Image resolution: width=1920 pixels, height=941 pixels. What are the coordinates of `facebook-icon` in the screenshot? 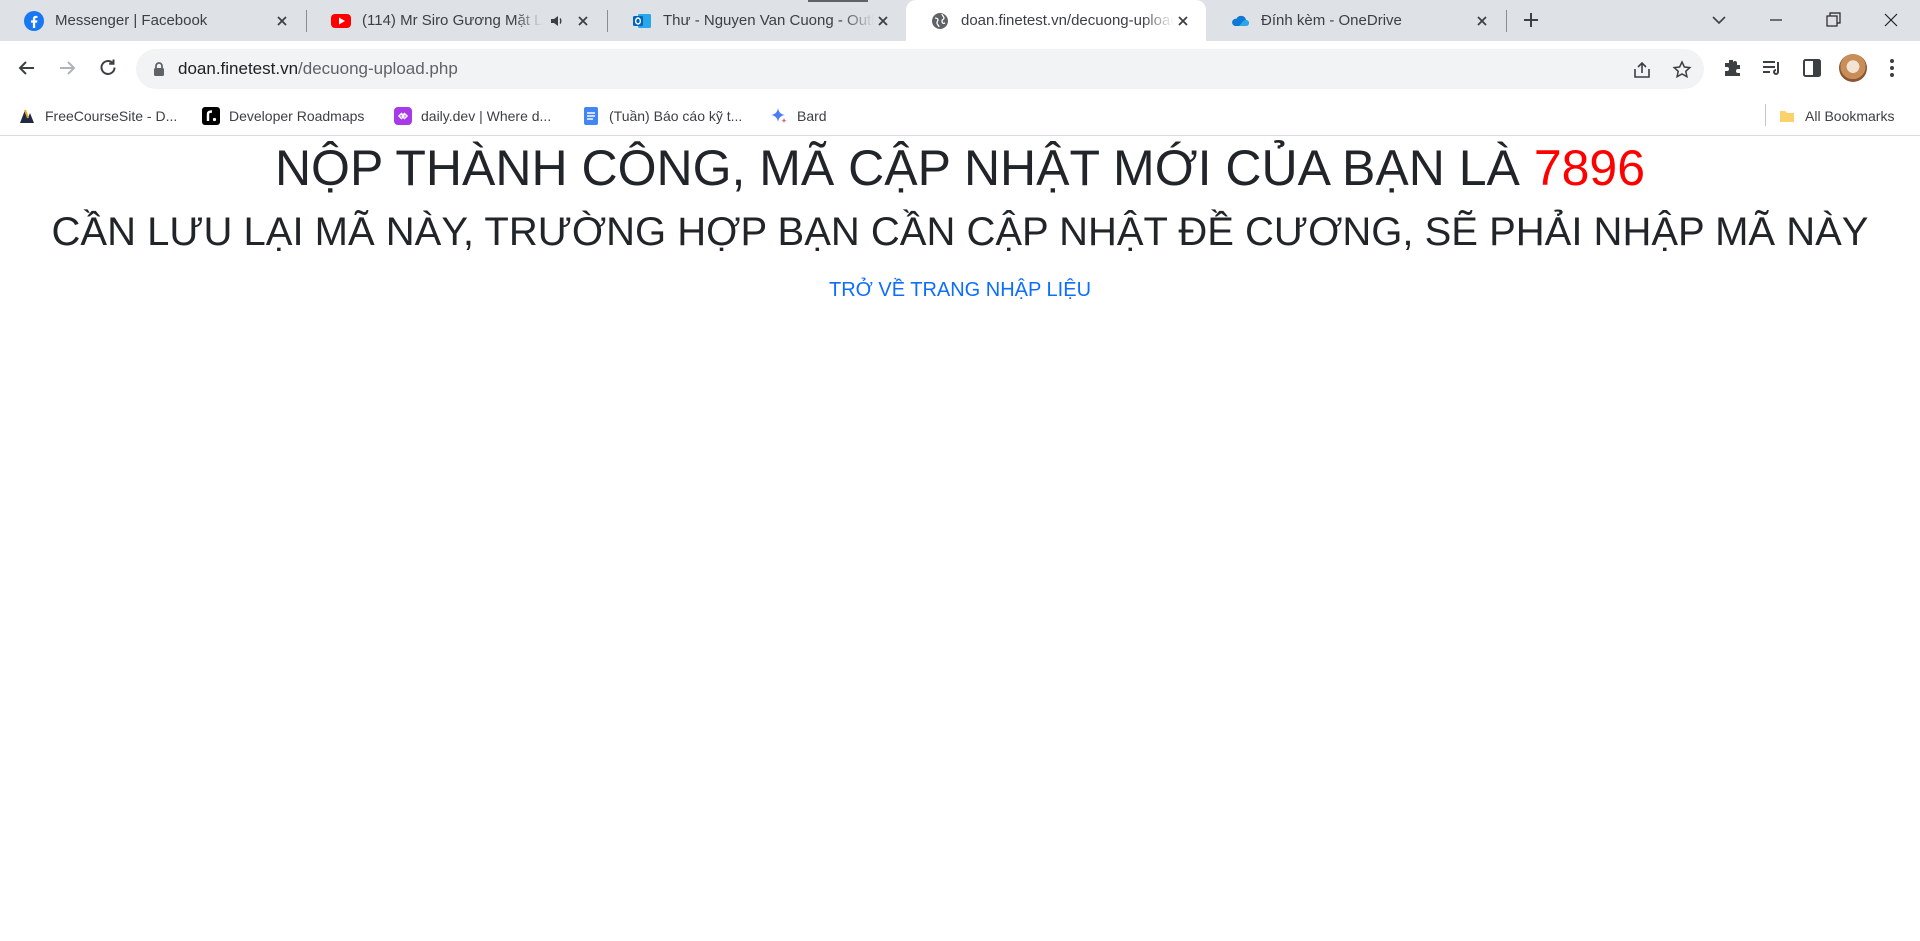 It's located at (34, 20).